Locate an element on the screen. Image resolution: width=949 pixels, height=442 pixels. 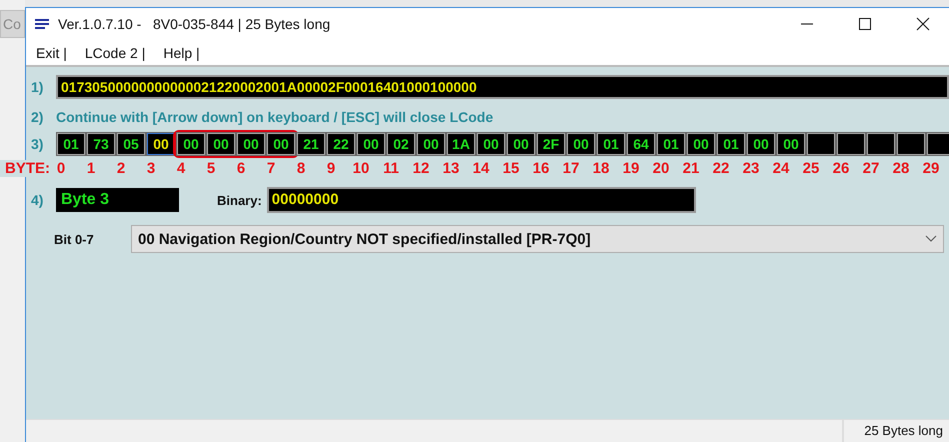
byte-index: 3 is located at coordinates (151, 168).